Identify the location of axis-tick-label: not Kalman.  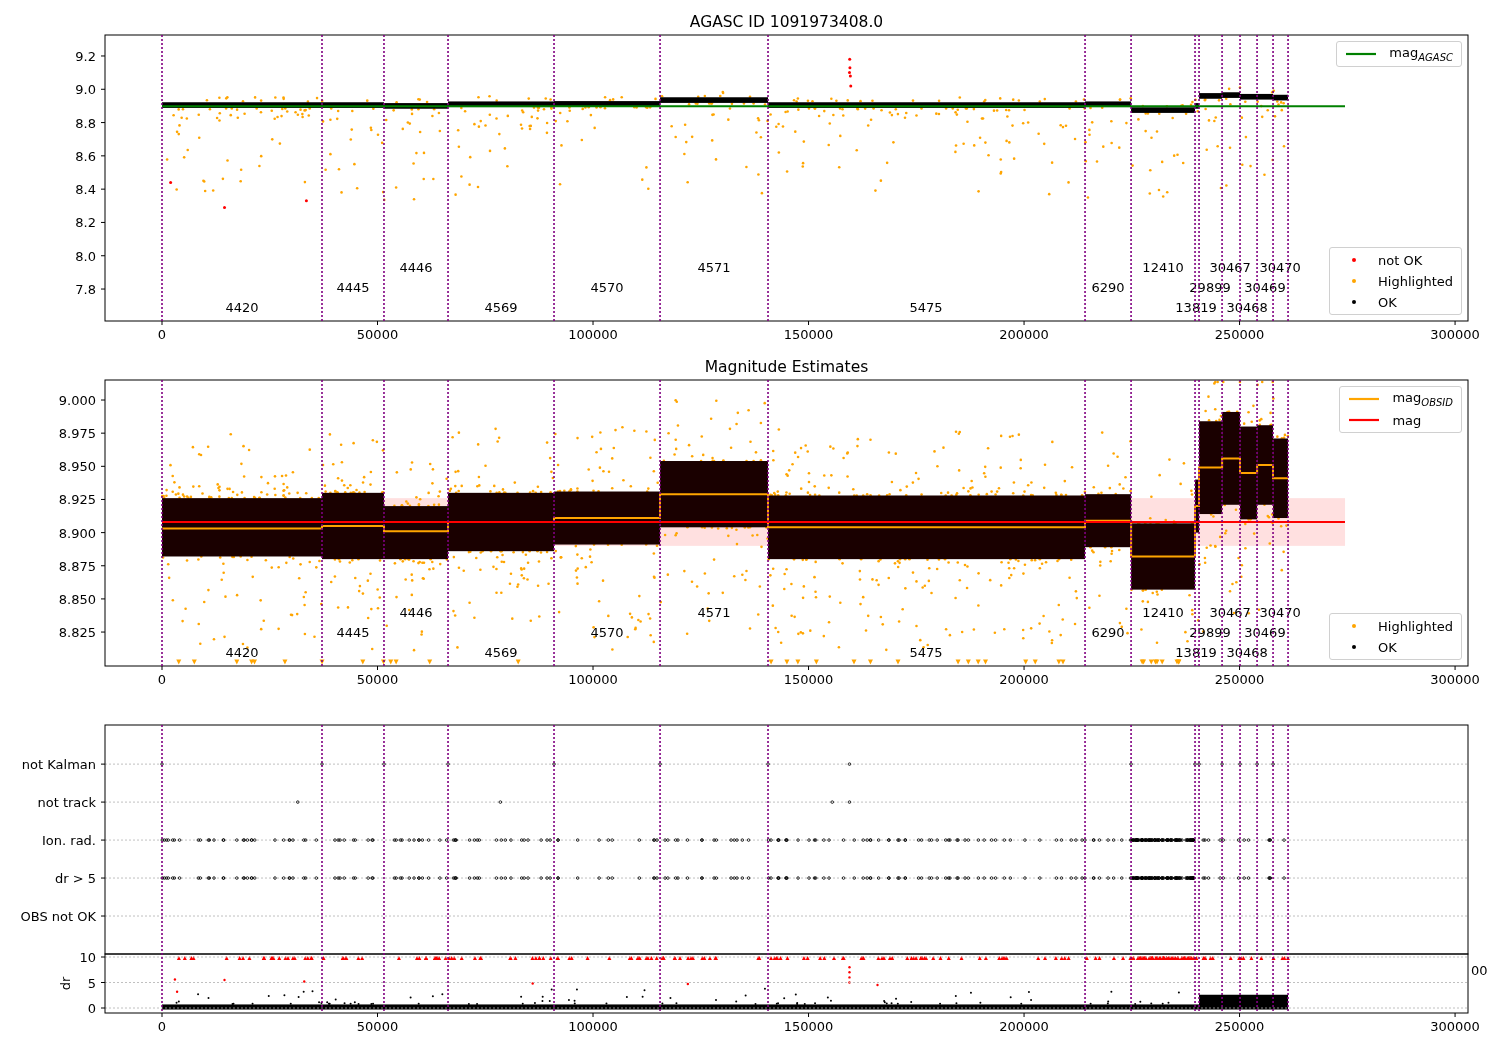
(58, 765).